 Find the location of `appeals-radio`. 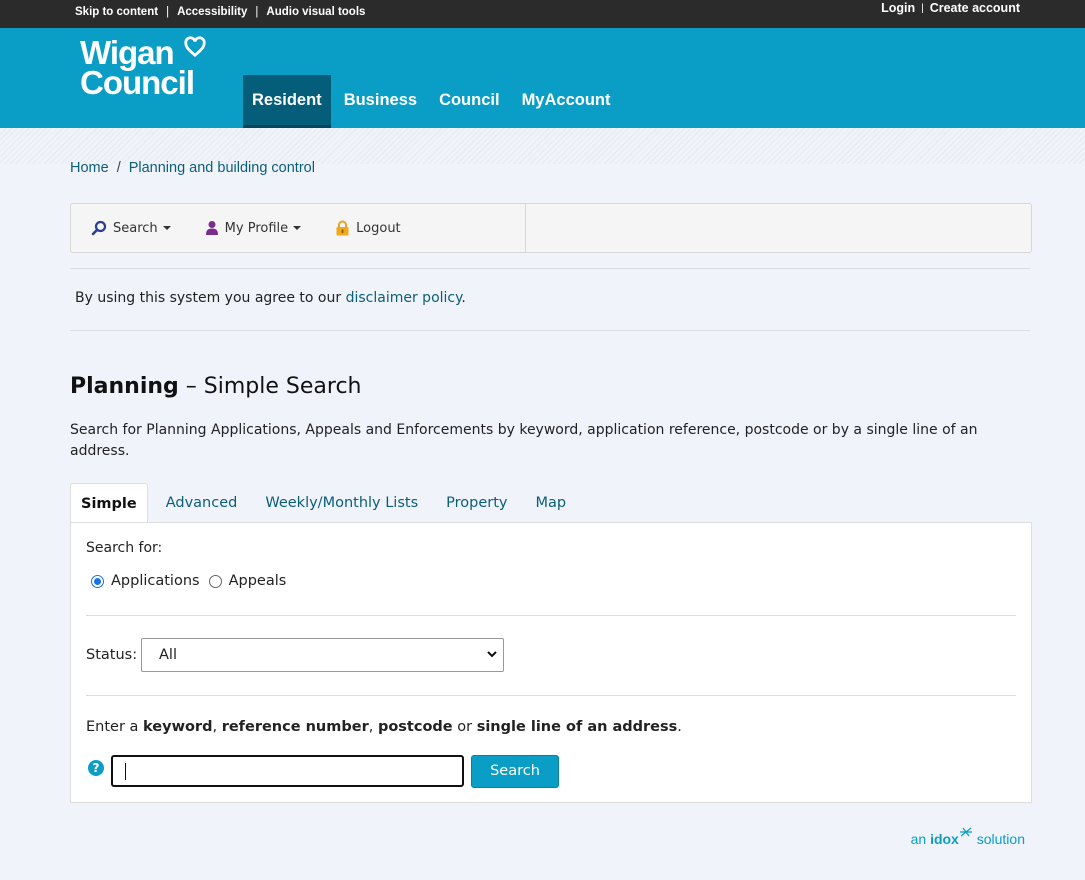

appeals-radio is located at coordinates (215, 581).